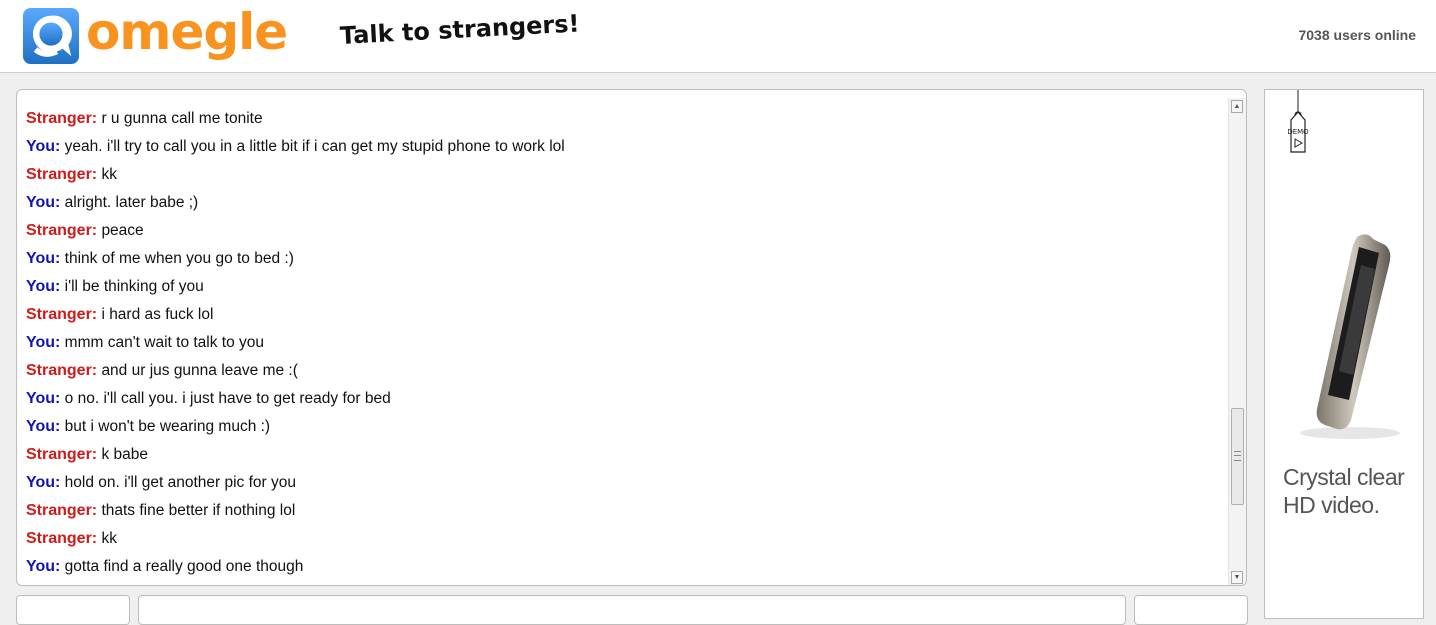 Image resolution: width=1436 pixels, height=625 pixels. What do you see at coordinates (626, 567) in the screenshot?
I see `chat-message: You: gotta find a really good one though` at bounding box center [626, 567].